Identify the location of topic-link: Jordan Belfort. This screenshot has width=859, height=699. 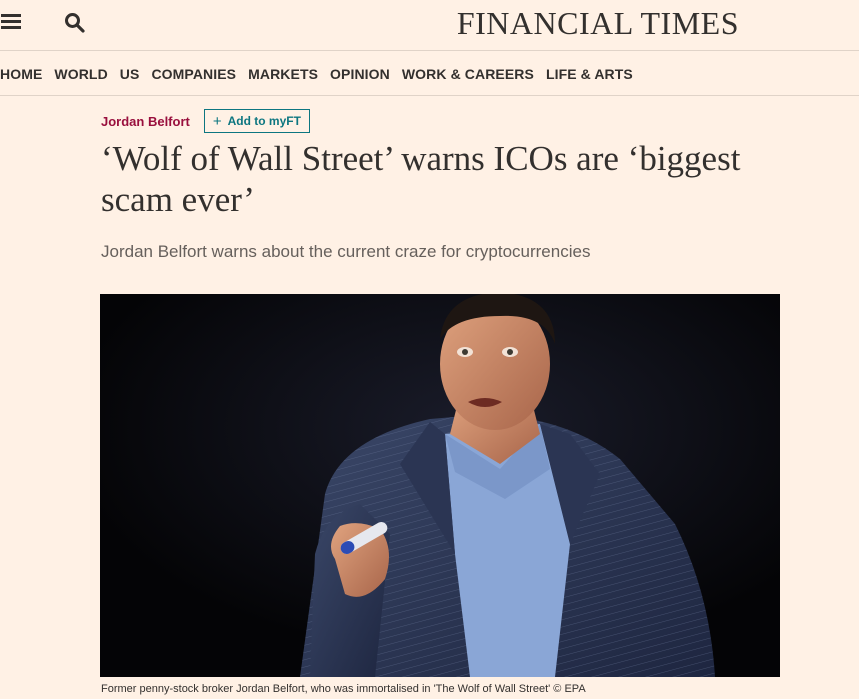
(145, 121).